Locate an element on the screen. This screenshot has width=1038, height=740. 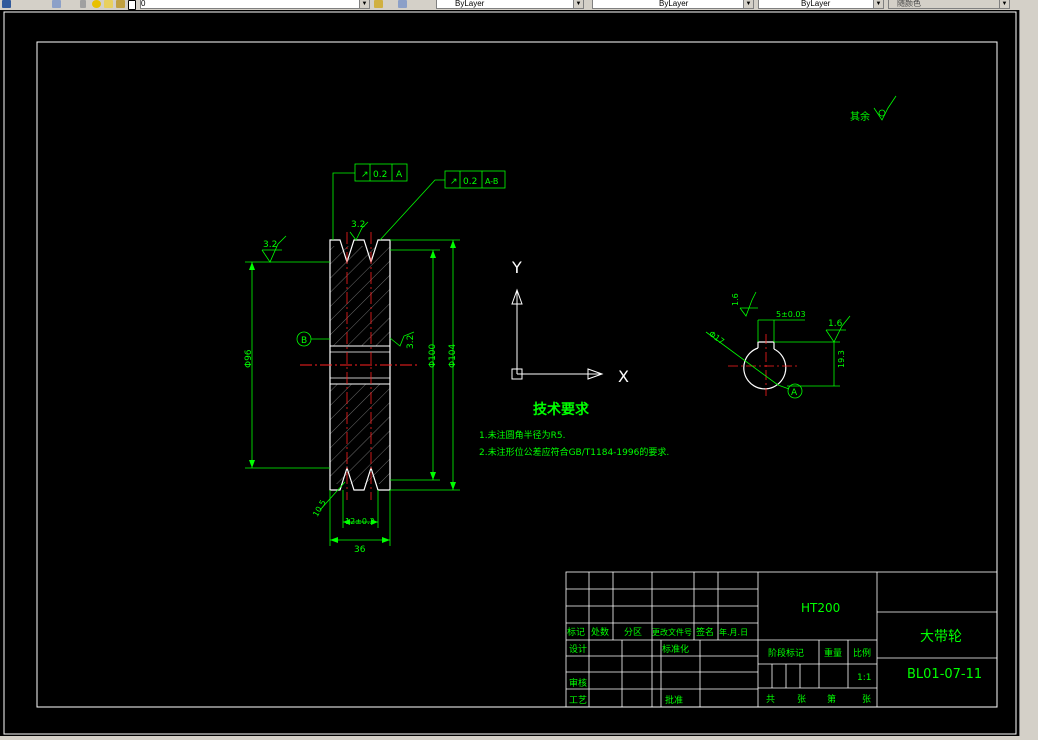
tb-label-sheets: 张 is located at coordinates (801, 699).